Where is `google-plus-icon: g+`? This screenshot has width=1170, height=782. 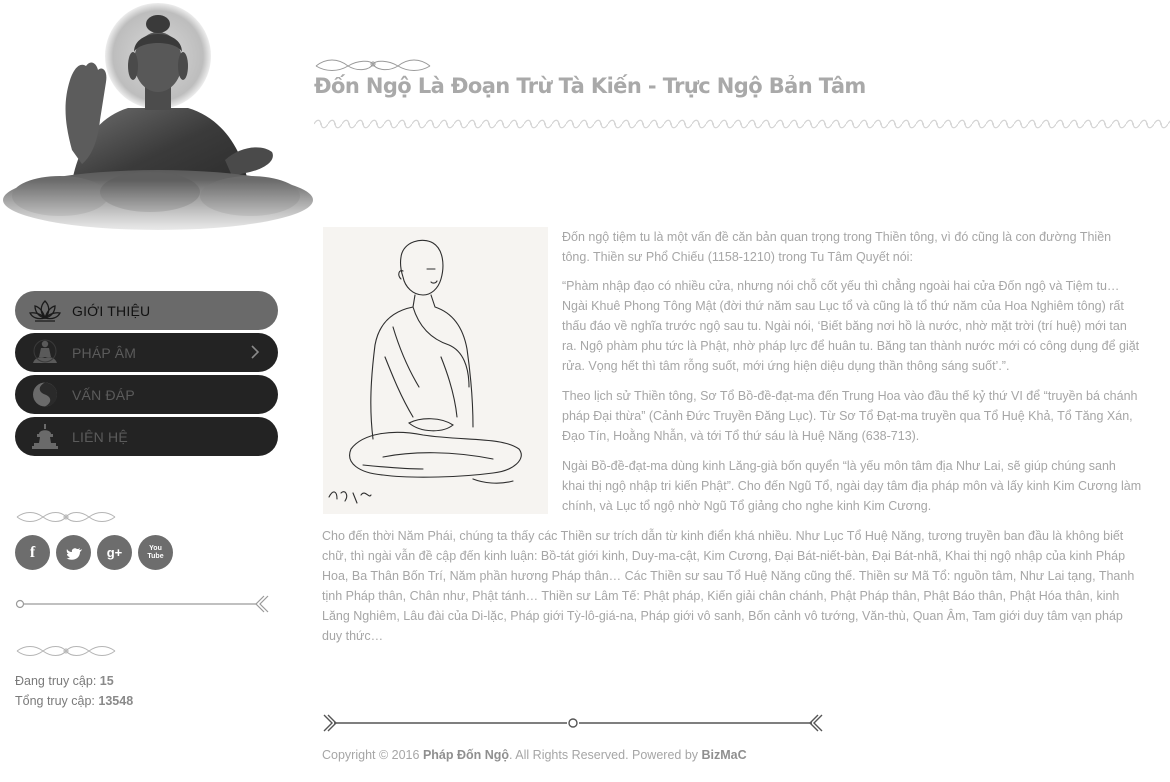
google-plus-icon: g+ is located at coordinates (114, 552).